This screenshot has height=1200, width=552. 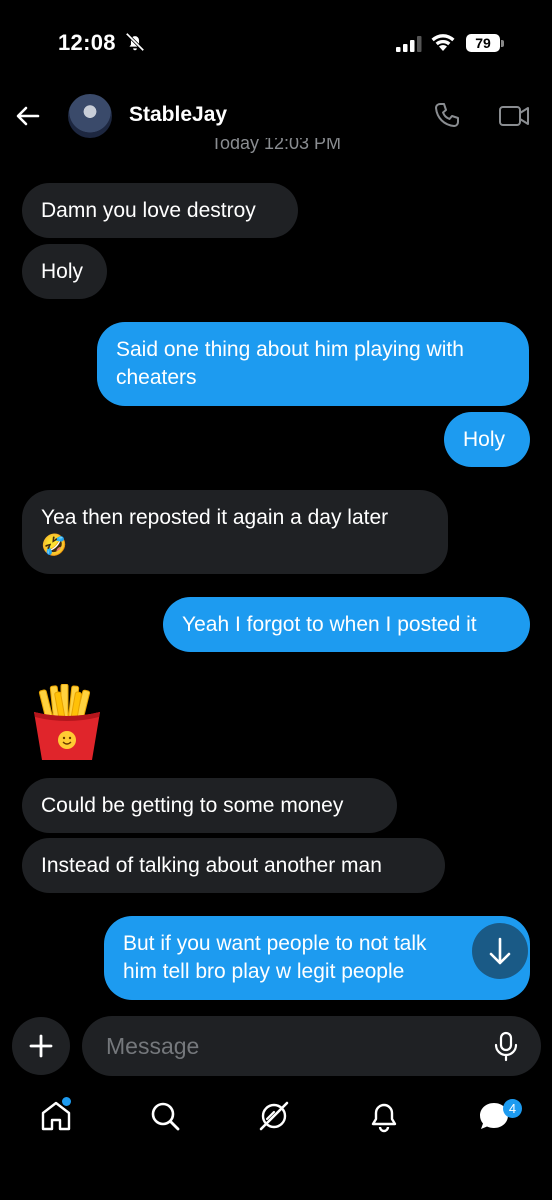 I want to click on timestamp-text: Today 12:03 PM, so click(x=276, y=145).